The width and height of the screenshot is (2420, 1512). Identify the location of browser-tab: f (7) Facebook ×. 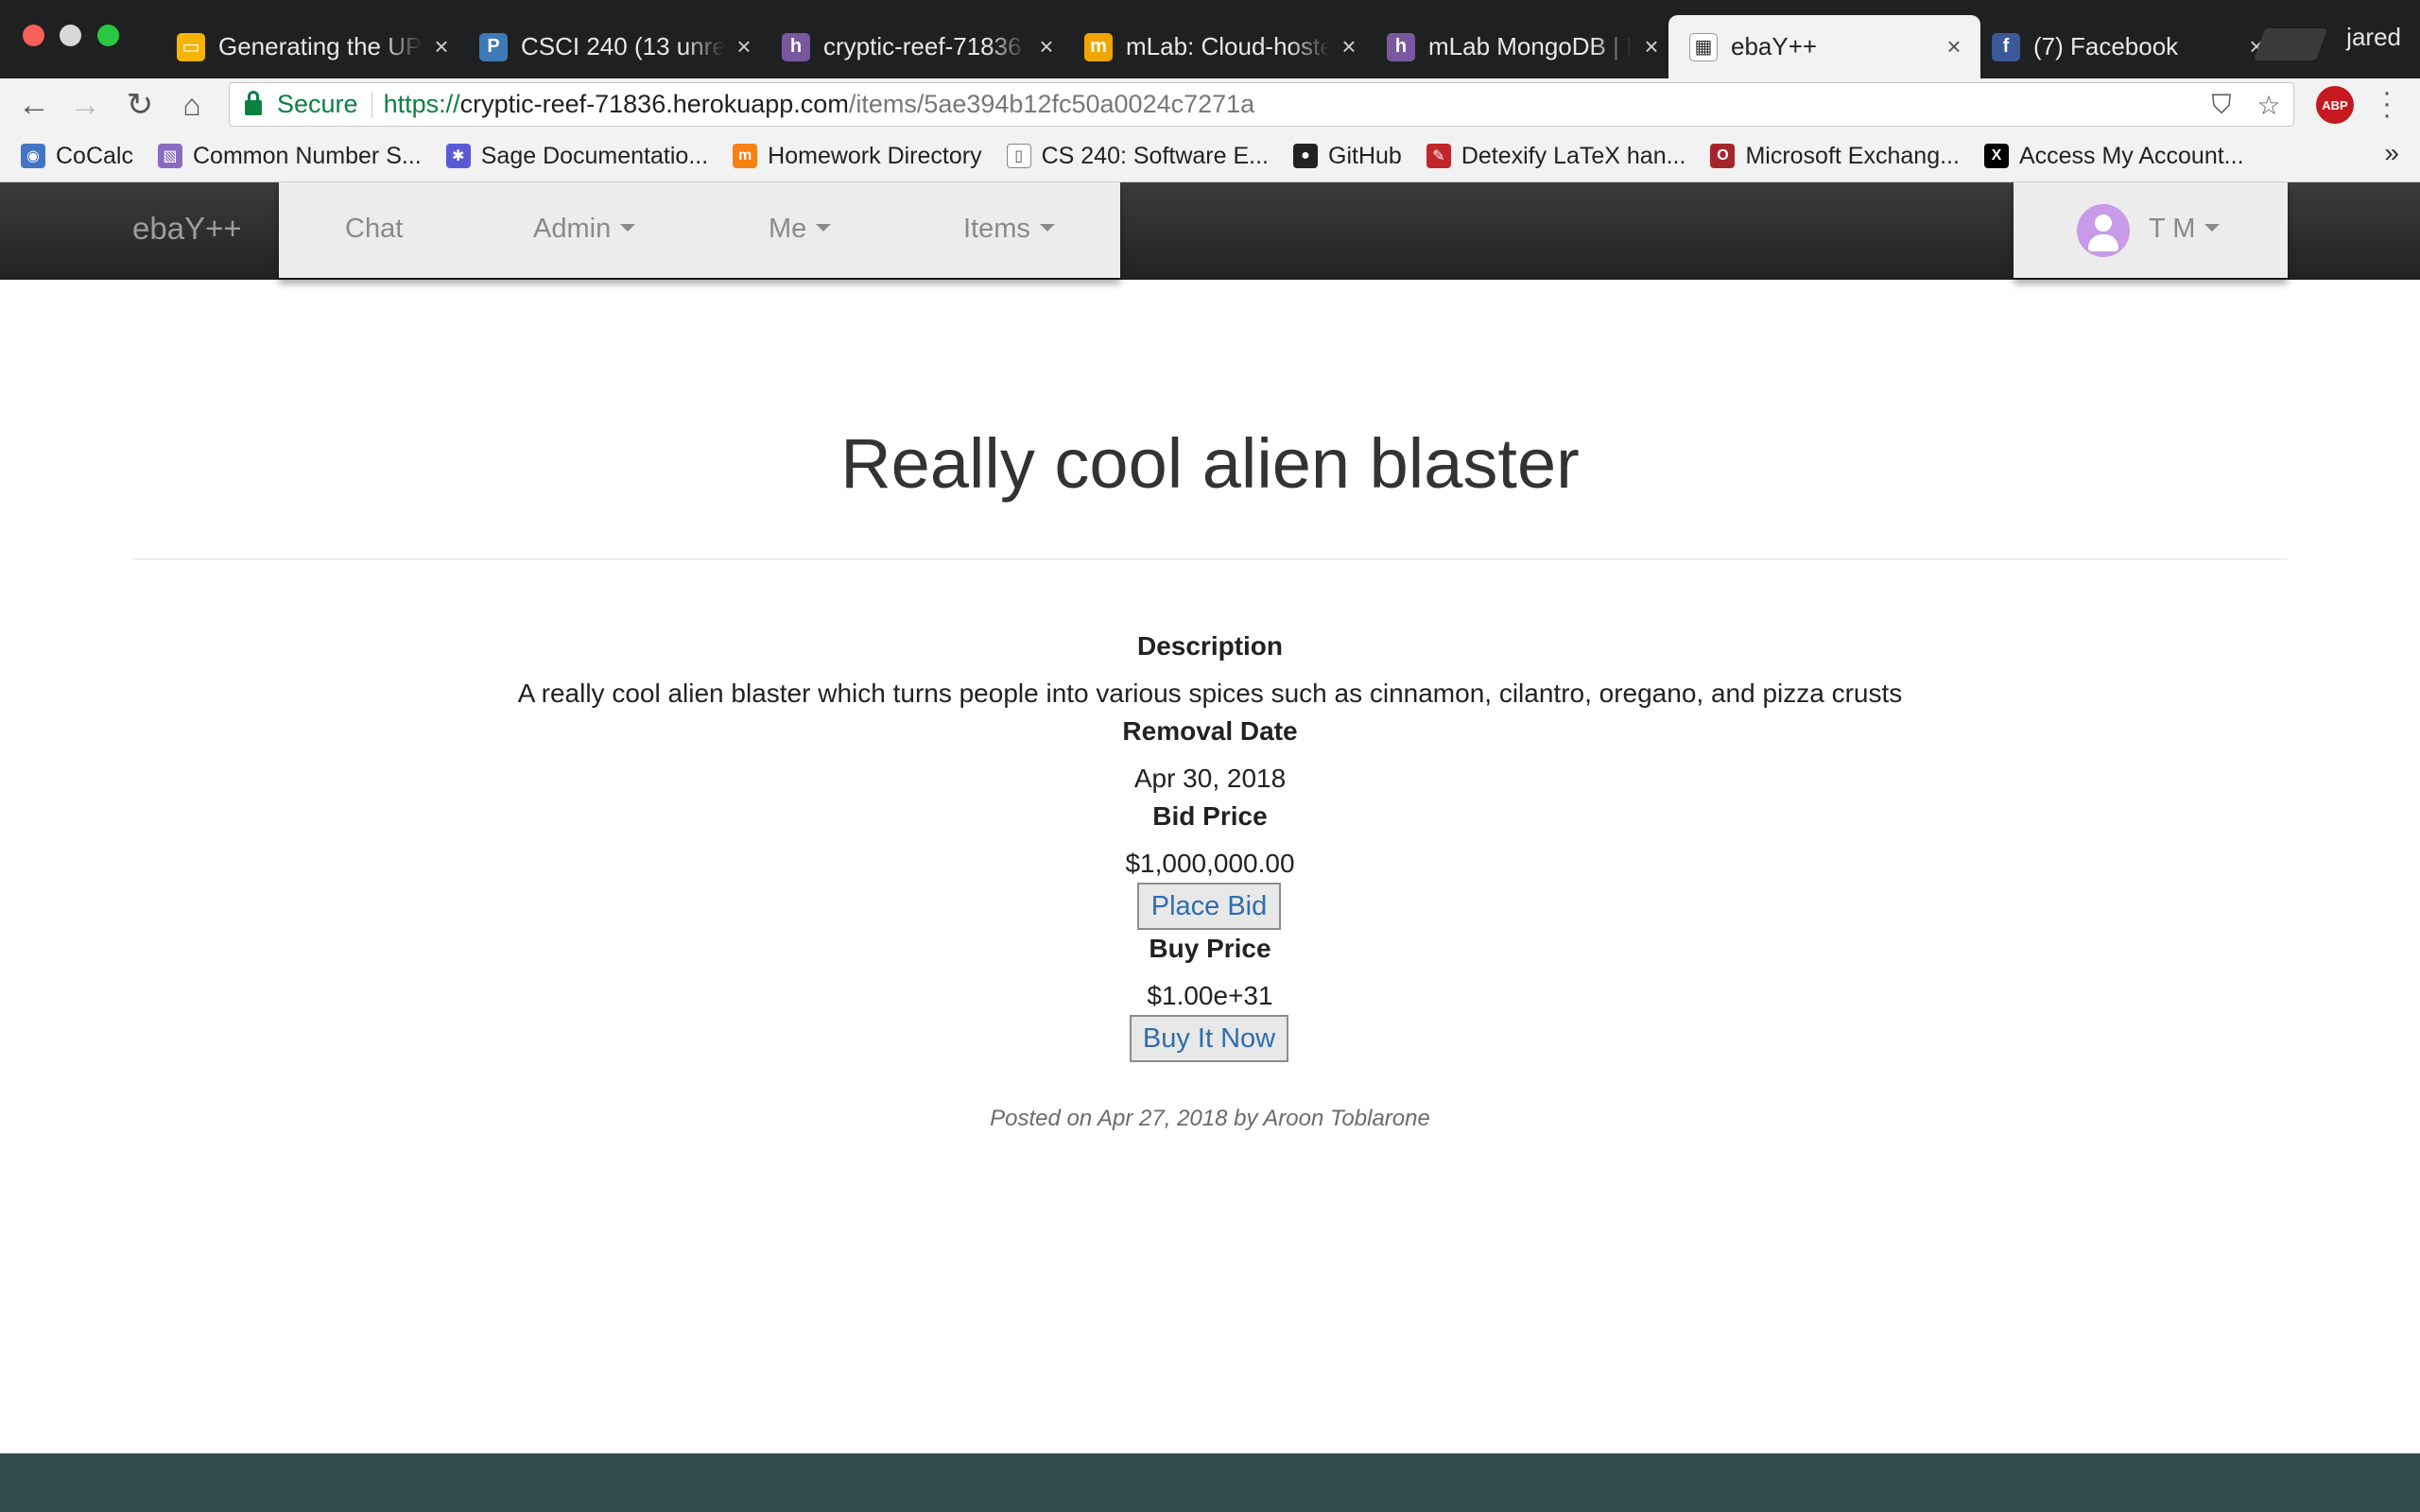
(2127, 46).